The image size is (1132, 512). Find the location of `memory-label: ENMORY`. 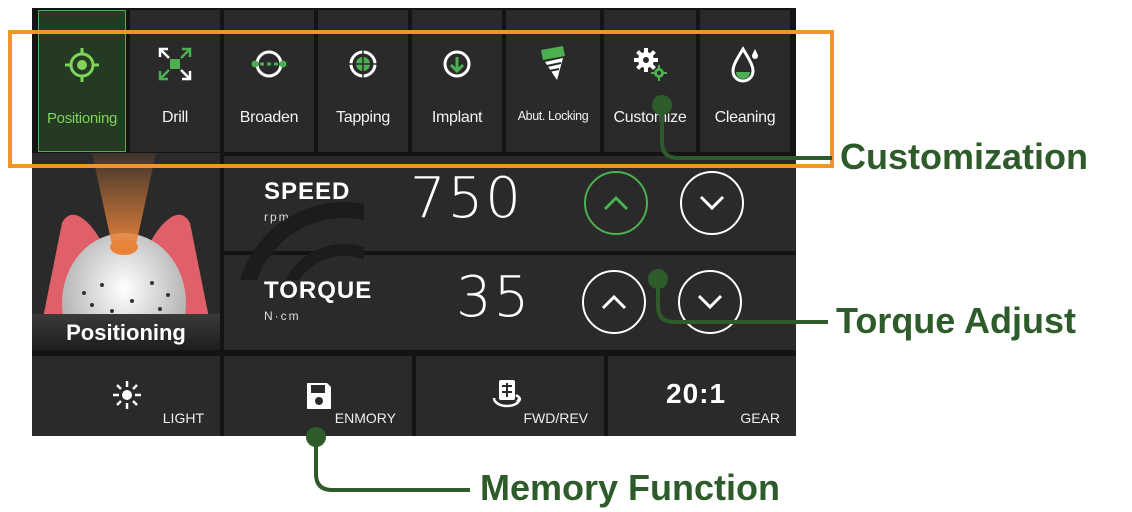

memory-label: ENMORY is located at coordinates (365, 418).